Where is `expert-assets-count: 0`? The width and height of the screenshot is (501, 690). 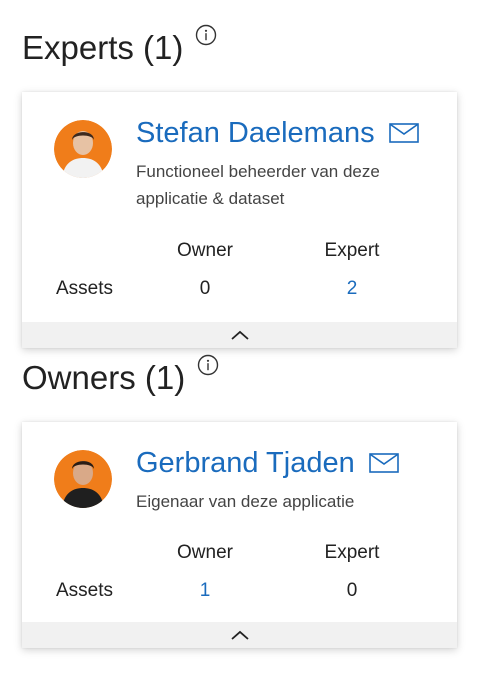 expert-assets-count: 0 is located at coordinates (352, 590).